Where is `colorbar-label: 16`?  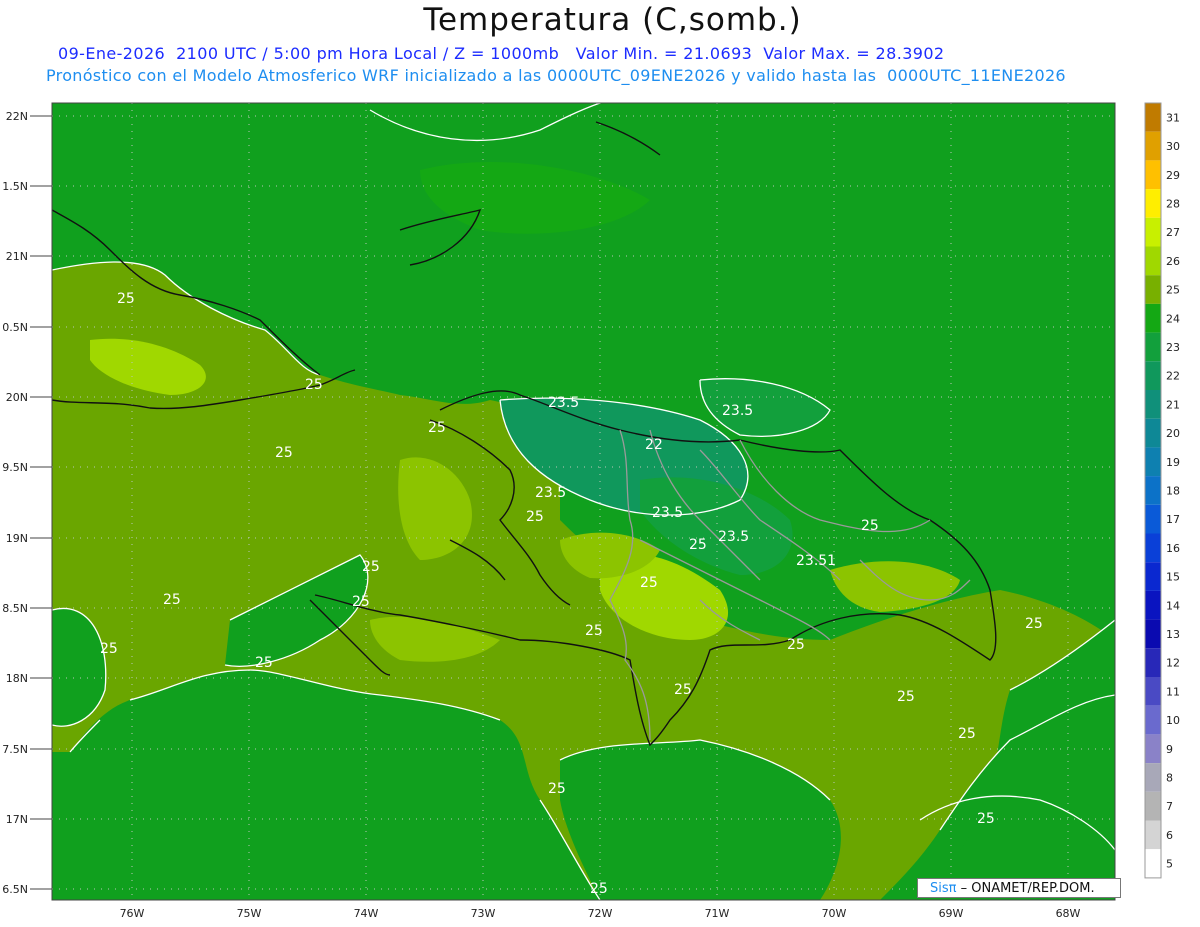
colorbar-label: 16 is located at coordinates (1173, 548).